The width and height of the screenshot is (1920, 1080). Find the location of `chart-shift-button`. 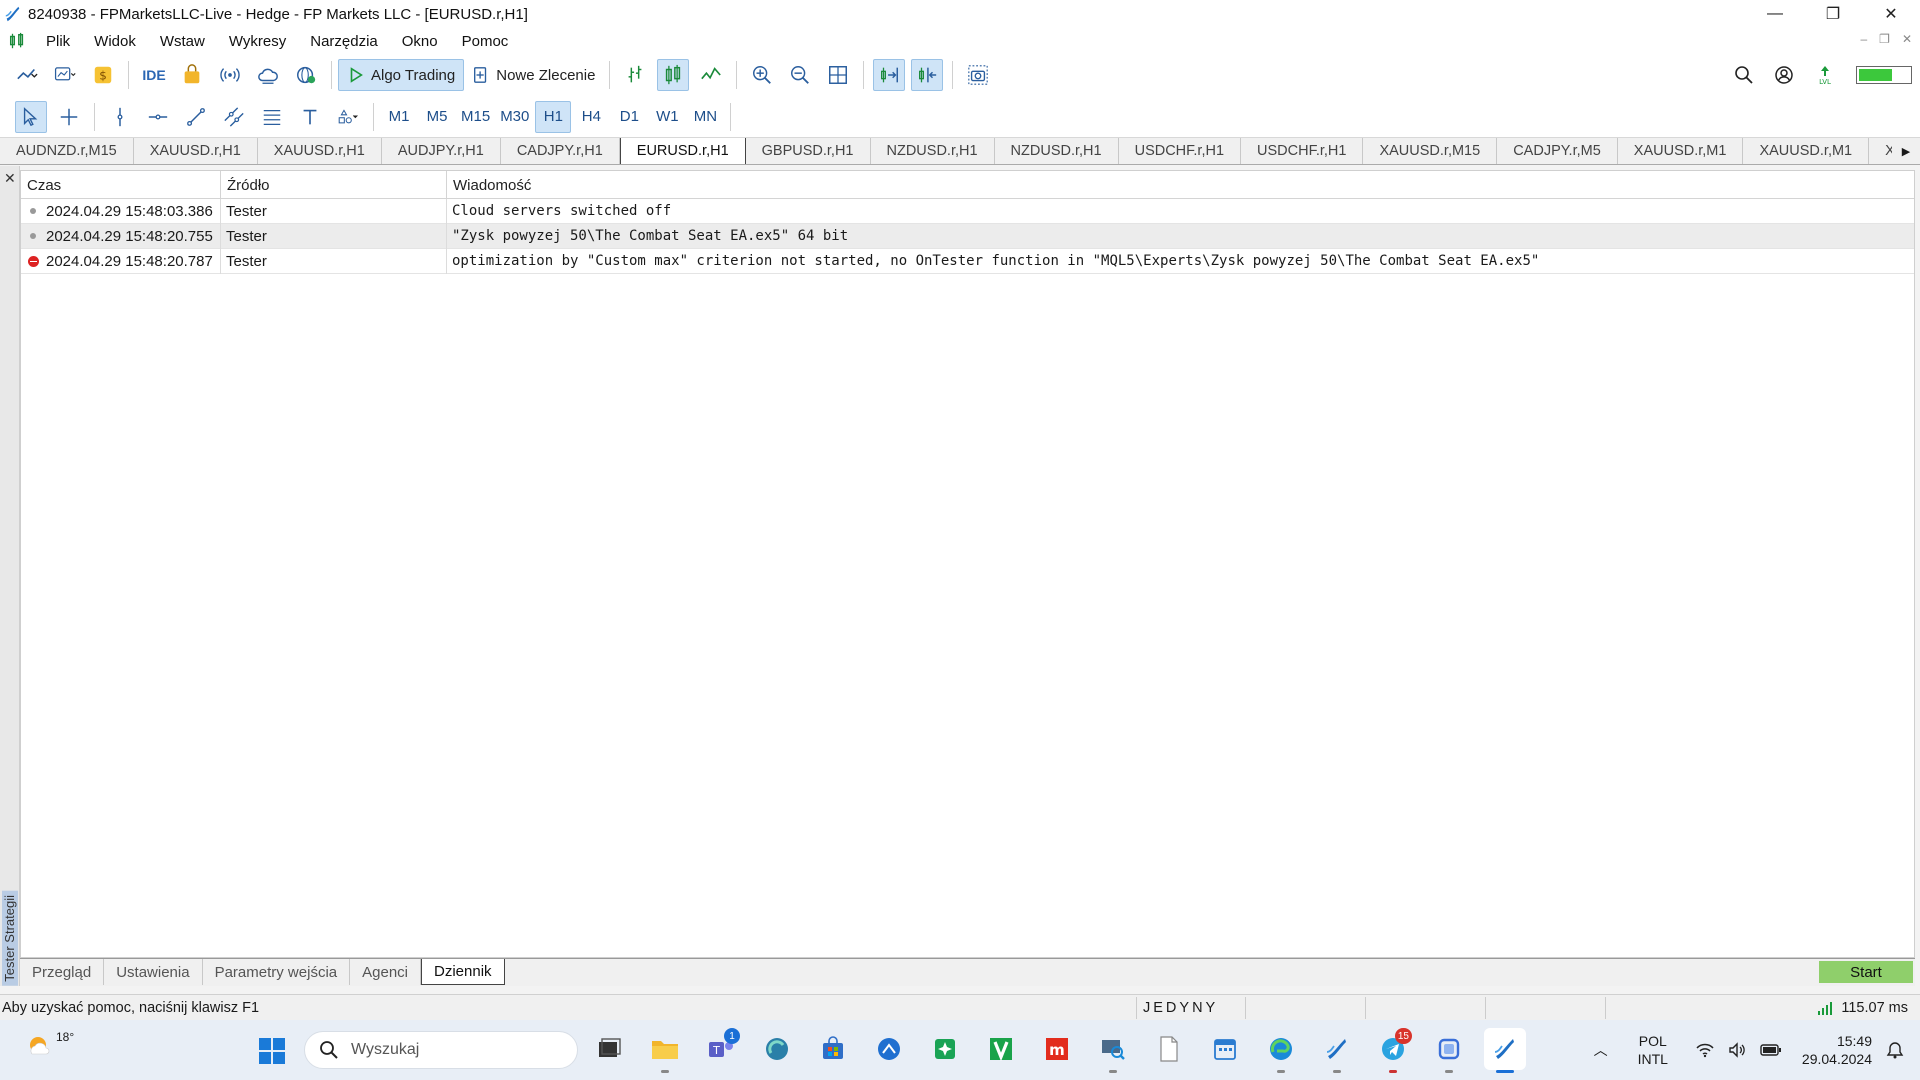

chart-shift-button is located at coordinates (927, 75).